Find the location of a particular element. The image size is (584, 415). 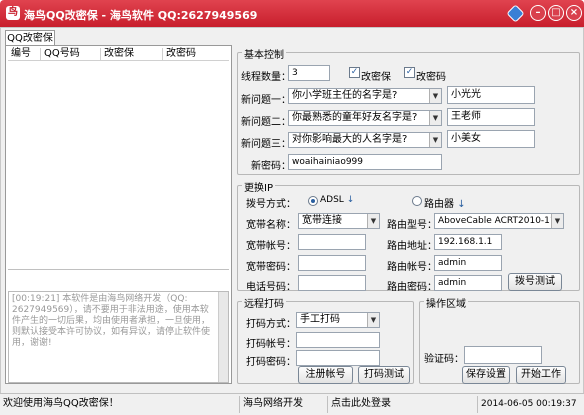

threads-input: 3 is located at coordinates (309, 73).